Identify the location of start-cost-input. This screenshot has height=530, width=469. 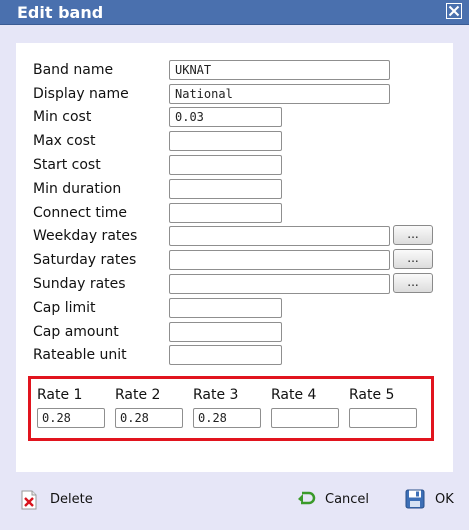
(225, 165).